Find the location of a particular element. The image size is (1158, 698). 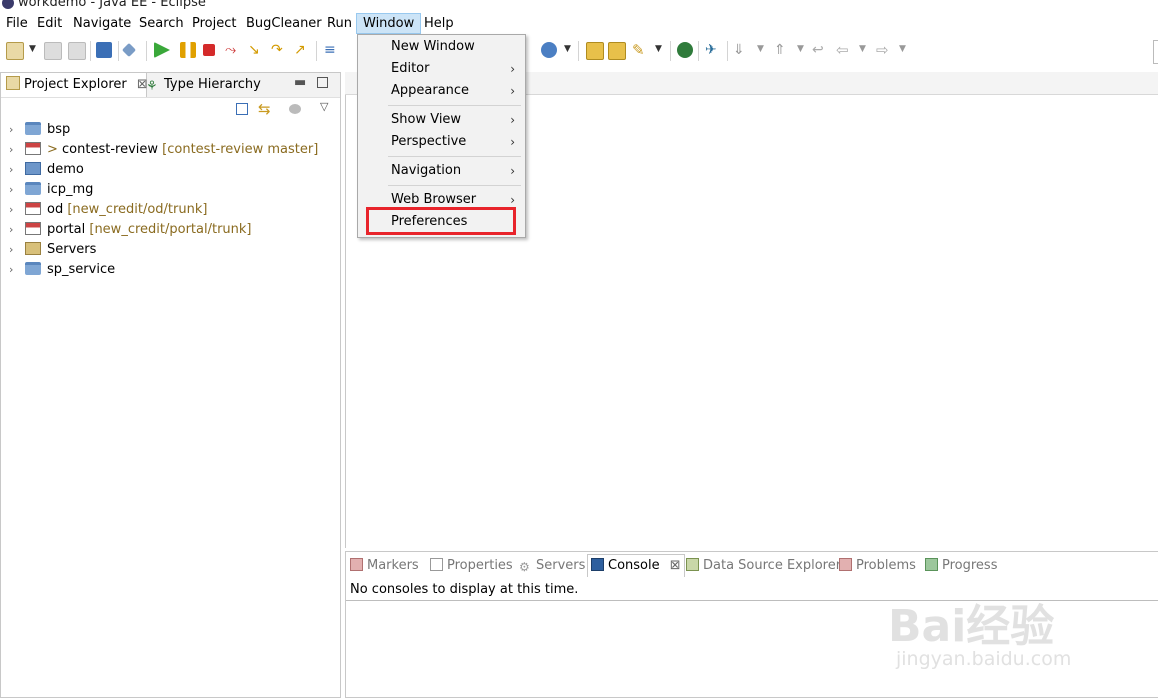

step-into-icon: ↘ is located at coordinates (256, 50).